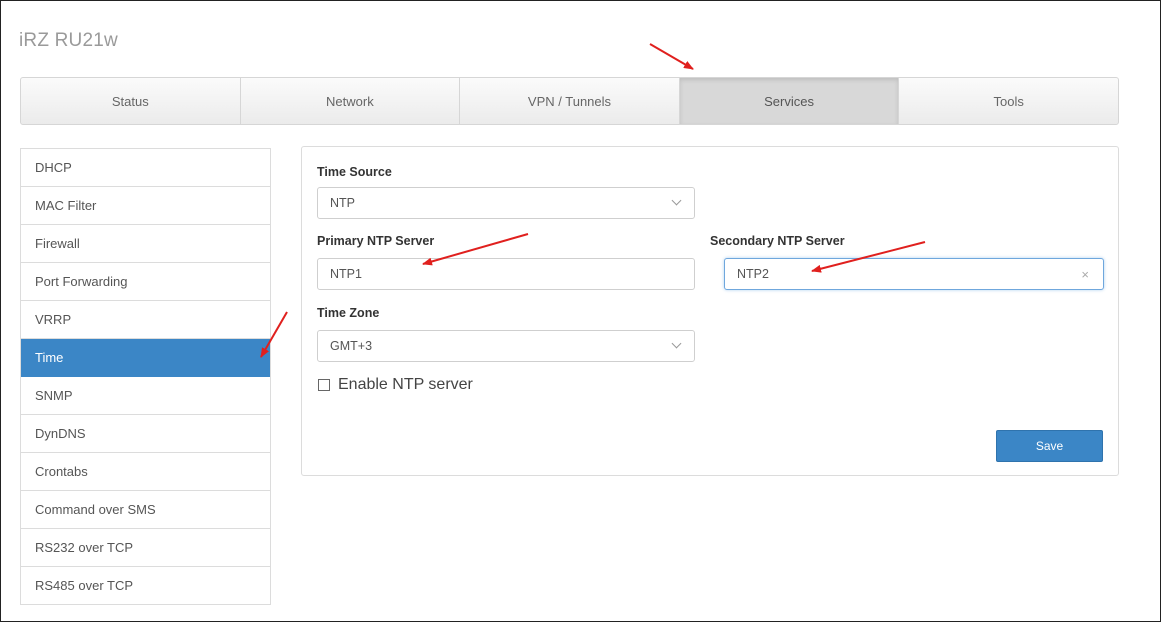  Describe the element at coordinates (346, 274) in the screenshot. I see `primary-ntp-value: NTP1` at that location.